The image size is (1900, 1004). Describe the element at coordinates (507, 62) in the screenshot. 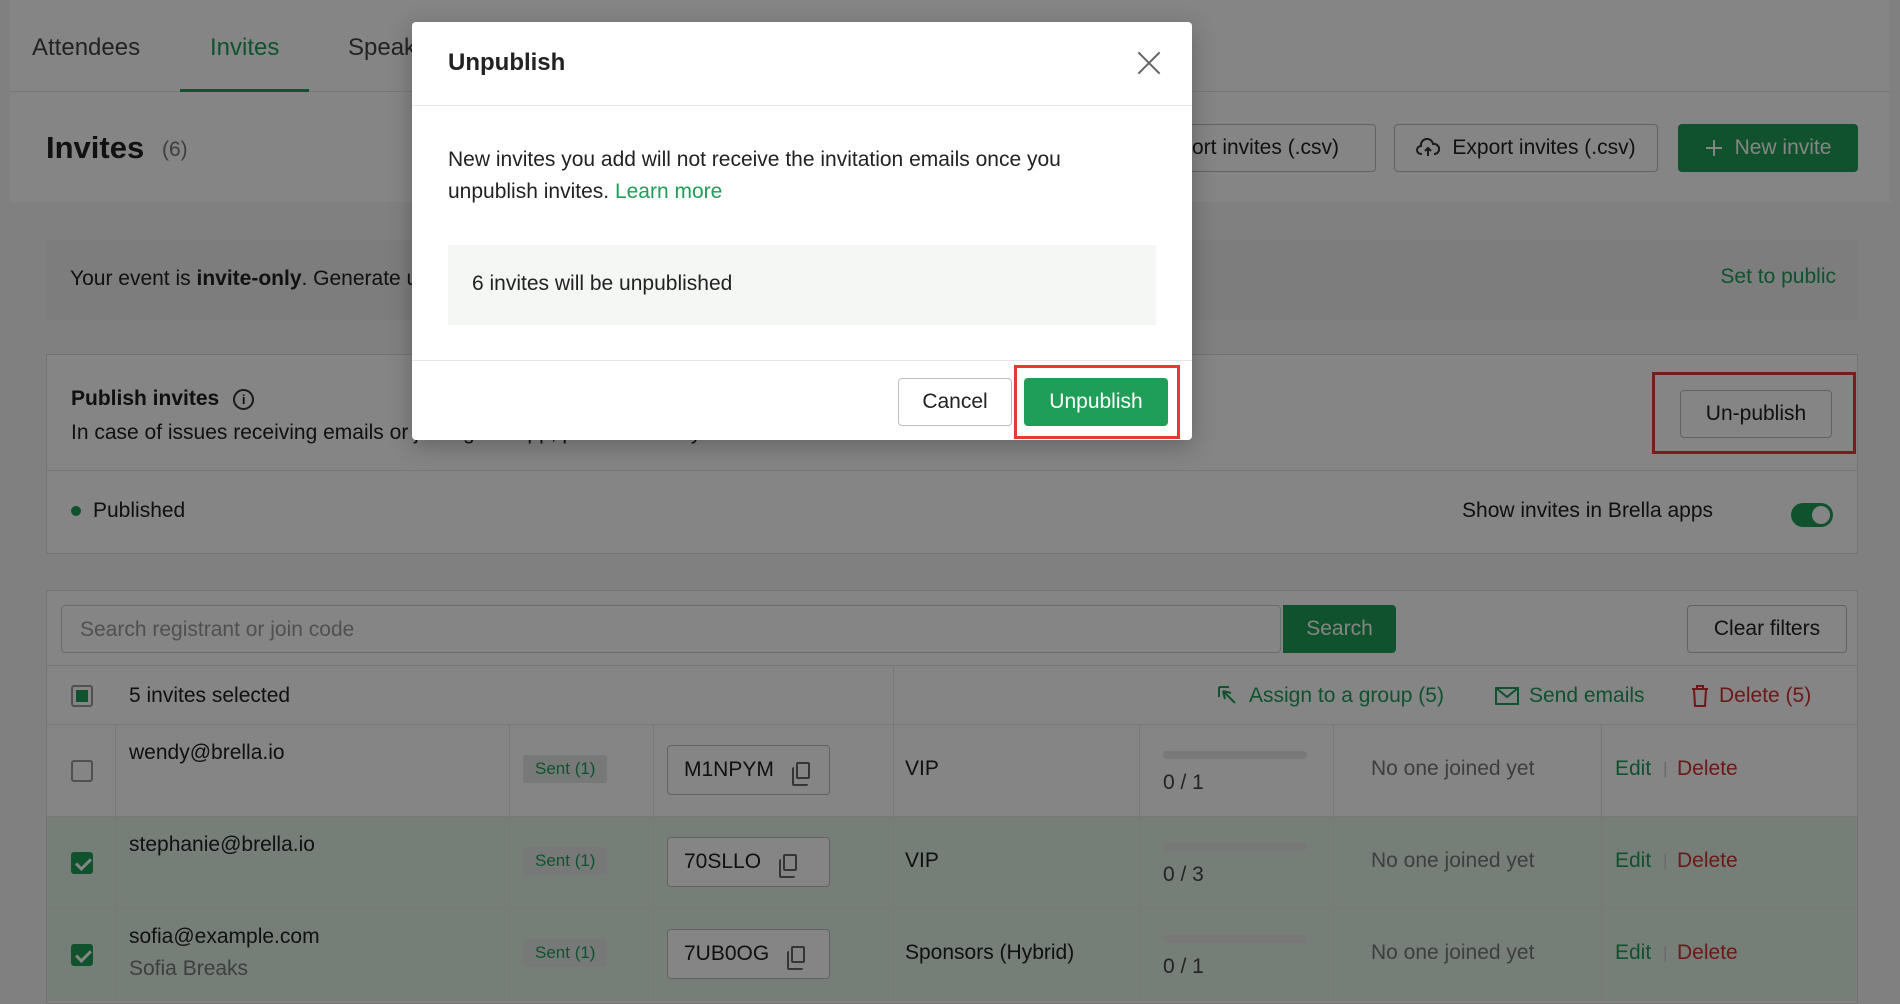

I see `modal-title: Unpublish` at that location.